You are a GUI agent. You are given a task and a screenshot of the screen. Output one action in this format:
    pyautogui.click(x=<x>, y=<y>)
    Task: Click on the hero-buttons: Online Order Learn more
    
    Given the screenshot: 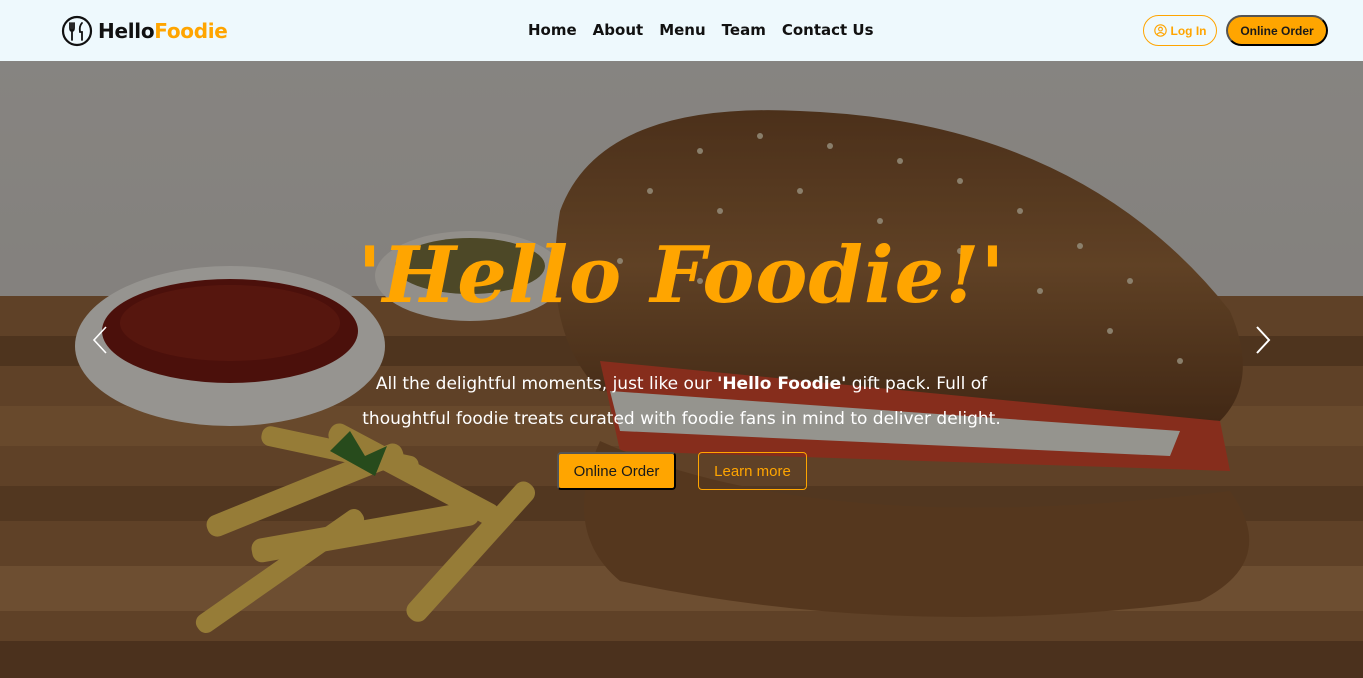 What is the action you would take?
    pyautogui.click(x=682, y=471)
    